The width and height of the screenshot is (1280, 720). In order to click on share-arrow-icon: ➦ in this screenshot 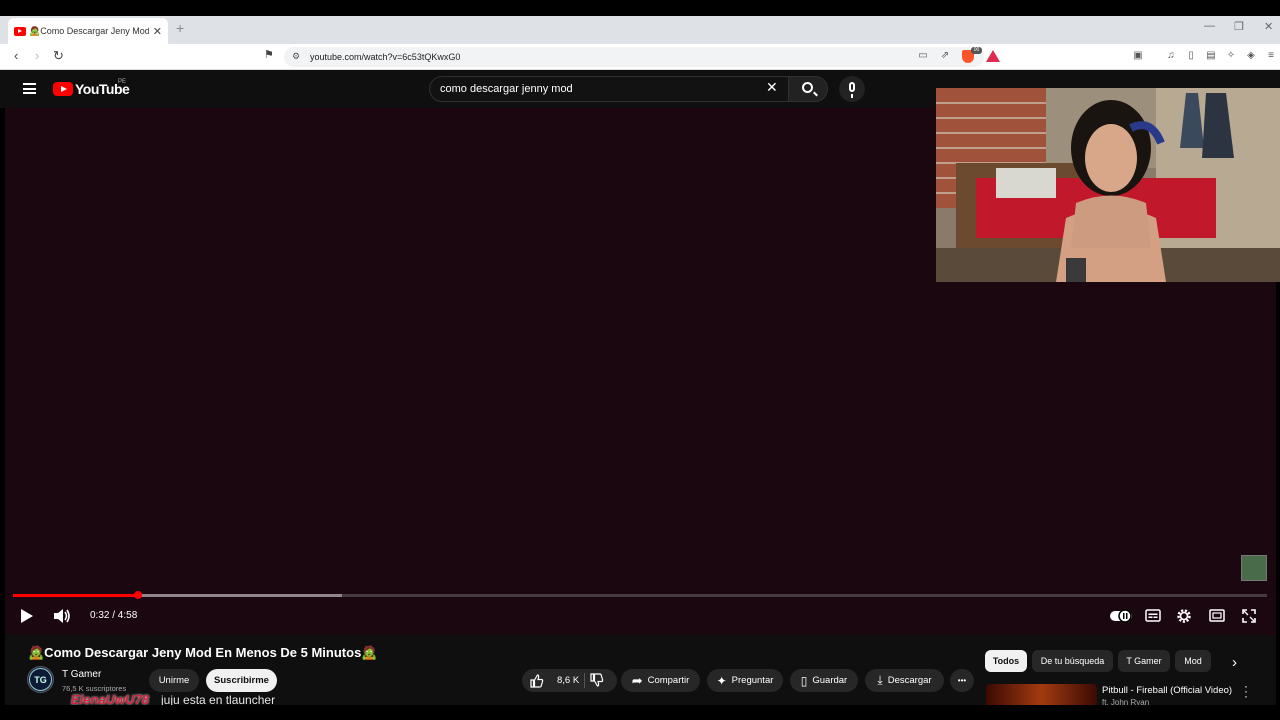, I will do `click(637, 680)`.